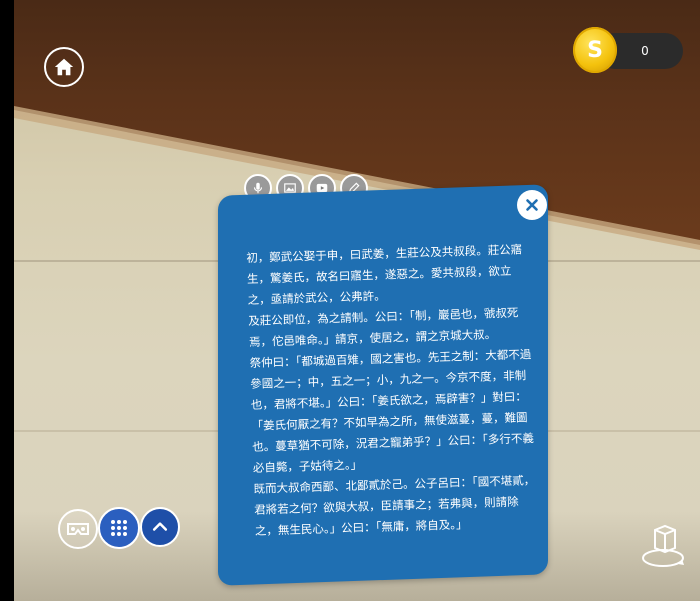 The height and width of the screenshot is (601, 700). I want to click on home-icon, so click(64, 67).